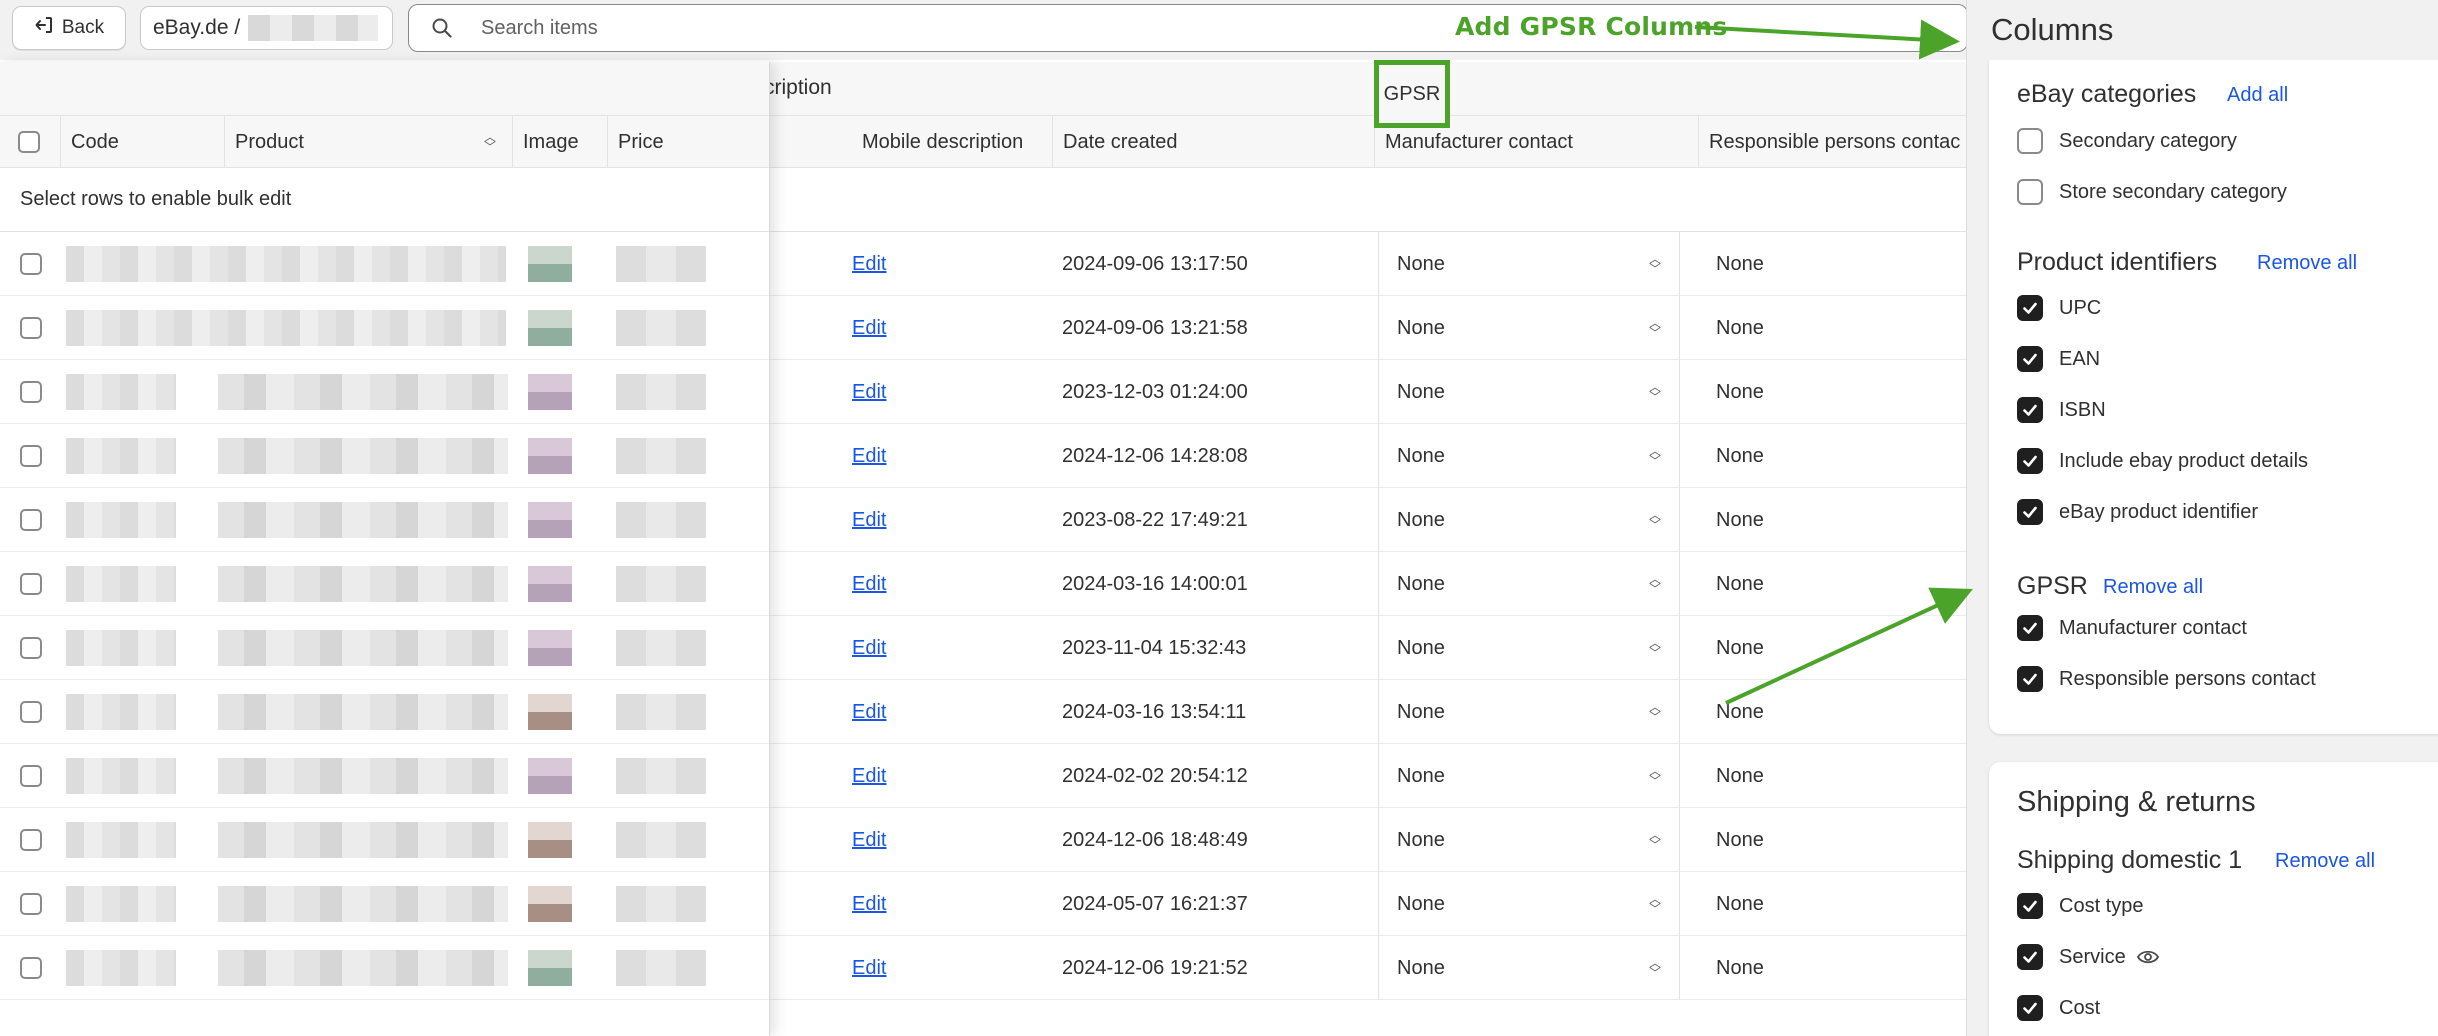 The height and width of the screenshot is (1036, 2438). What do you see at coordinates (2137, 512) in the screenshot?
I see `column-option: eBay product identifier` at bounding box center [2137, 512].